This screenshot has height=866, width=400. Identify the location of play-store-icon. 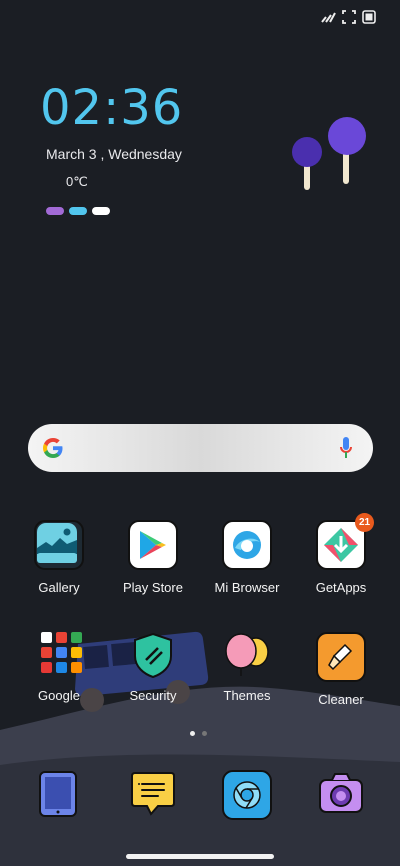
(153, 545).